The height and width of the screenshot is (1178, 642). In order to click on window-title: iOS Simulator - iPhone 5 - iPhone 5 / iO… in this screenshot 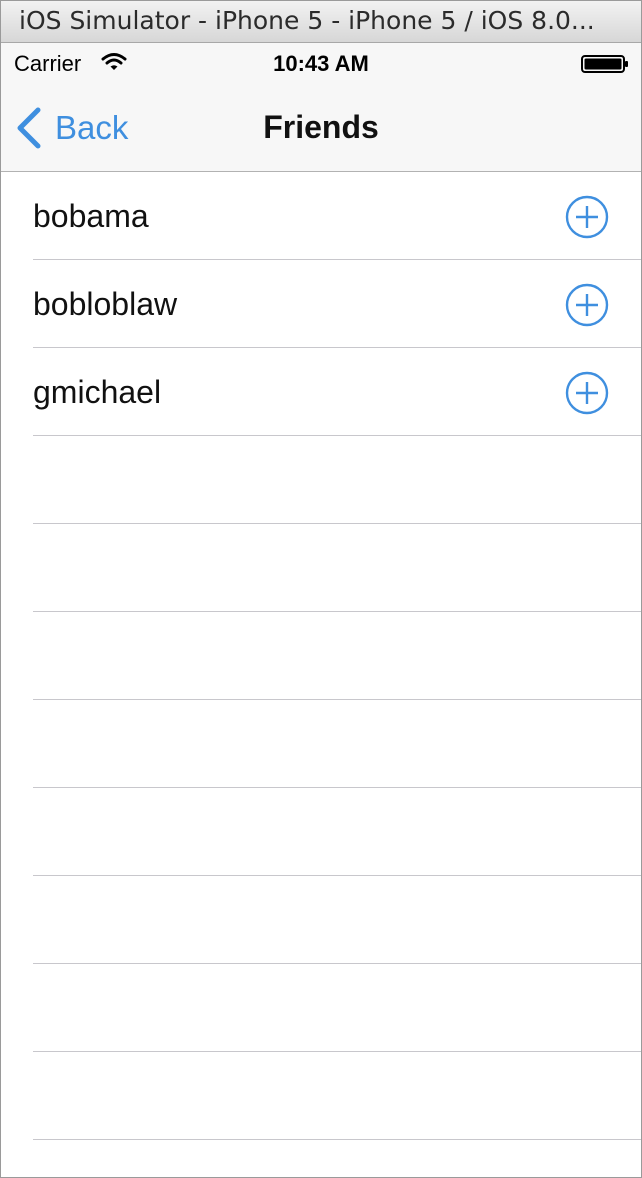, I will do `click(307, 20)`.